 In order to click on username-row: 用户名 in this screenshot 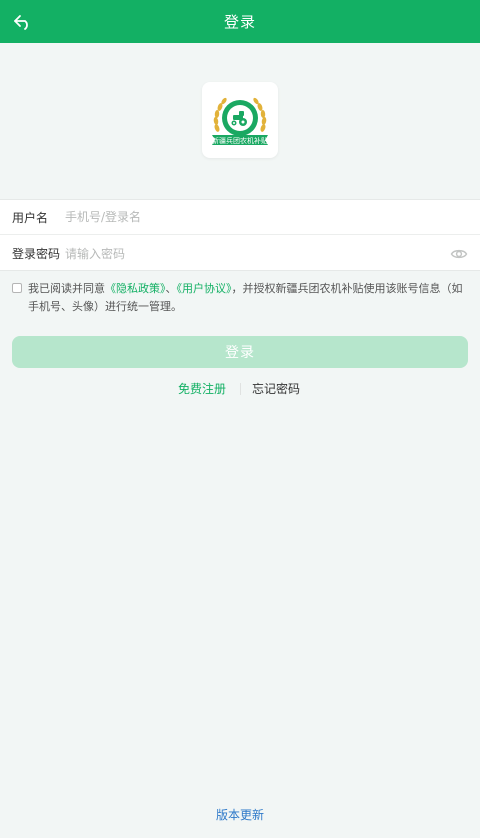, I will do `click(240, 217)`.